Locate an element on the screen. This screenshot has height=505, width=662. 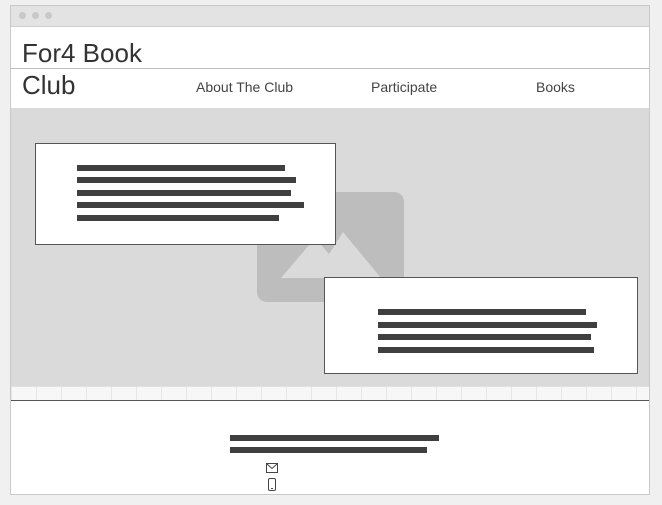
divider-strip is located at coordinates (330, 393).